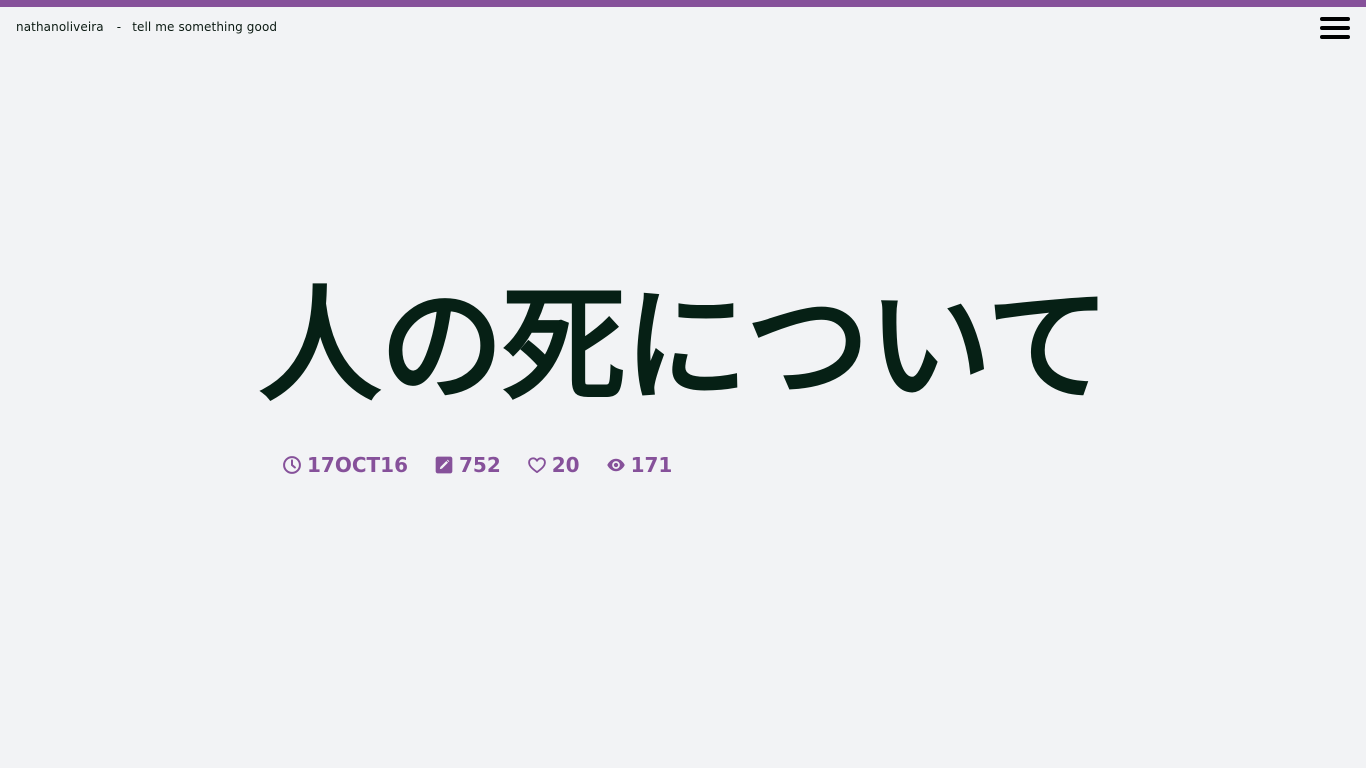  I want to click on post-date: 17OCT16, so click(345, 465).